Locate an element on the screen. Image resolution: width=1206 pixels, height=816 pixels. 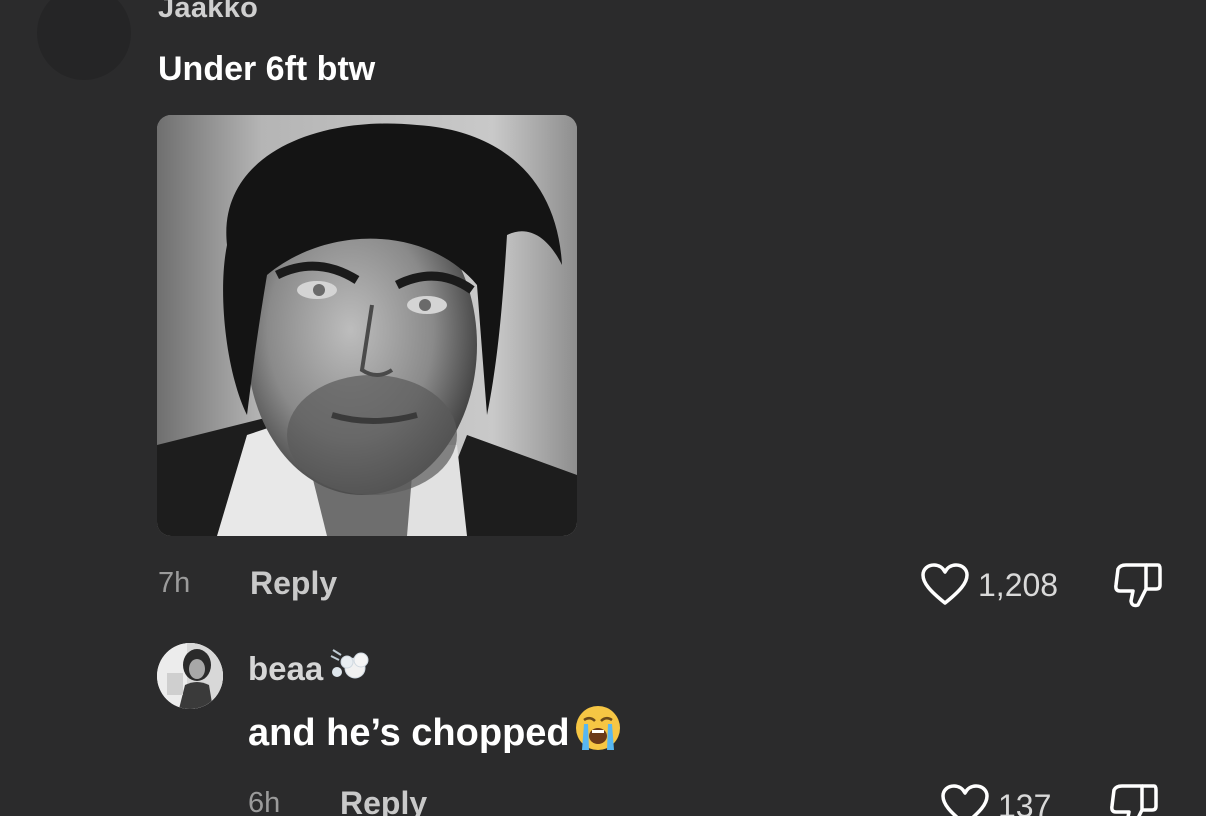
reply-button: Reply is located at coordinates (293, 583).